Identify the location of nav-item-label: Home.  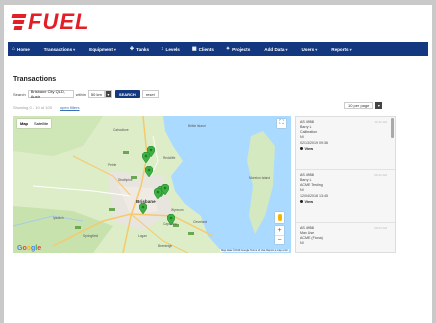
(23, 49).